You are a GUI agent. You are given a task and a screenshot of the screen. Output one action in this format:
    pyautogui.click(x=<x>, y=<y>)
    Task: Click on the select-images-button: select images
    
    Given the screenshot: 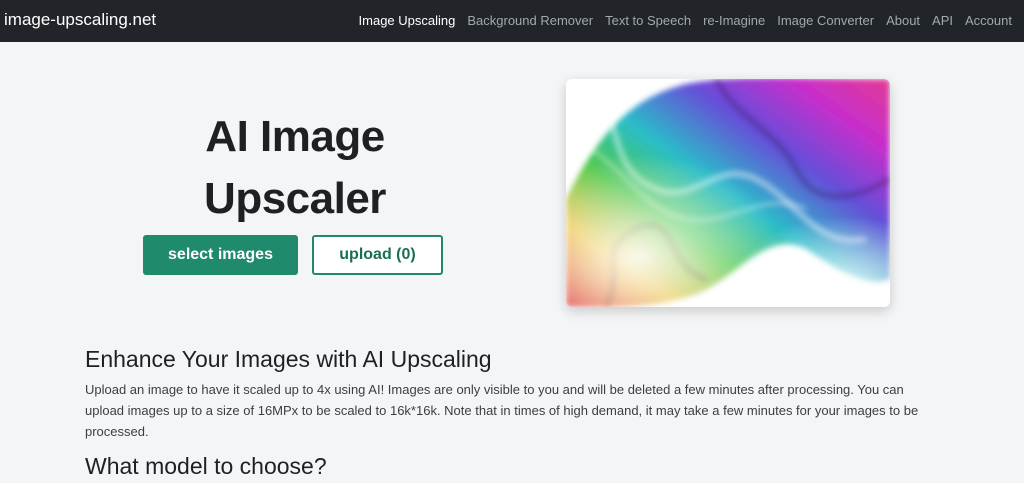 What is the action you would take?
    pyautogui.click(x=220, y=255)
    